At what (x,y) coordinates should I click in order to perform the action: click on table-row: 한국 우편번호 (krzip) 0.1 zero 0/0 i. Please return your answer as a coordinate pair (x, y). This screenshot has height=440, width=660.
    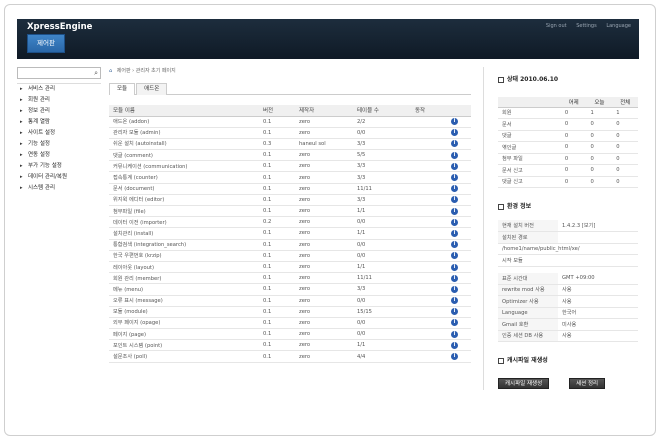
    Looking at the image, I should click on (290, 256).